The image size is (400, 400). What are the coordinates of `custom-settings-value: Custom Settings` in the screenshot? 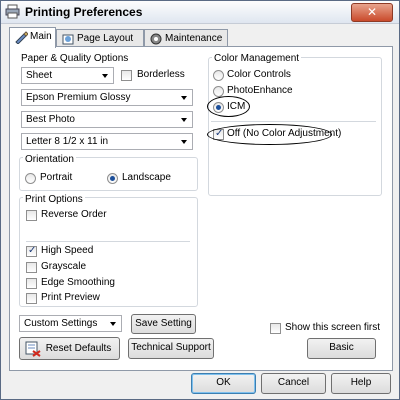 It's located at (61, 323).